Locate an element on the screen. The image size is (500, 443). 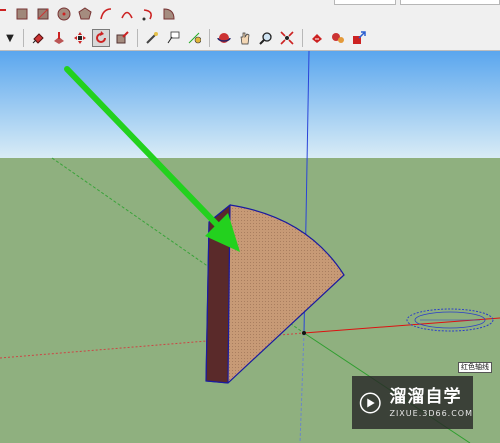
warehouse-icon is located at coordinates (317, 38).